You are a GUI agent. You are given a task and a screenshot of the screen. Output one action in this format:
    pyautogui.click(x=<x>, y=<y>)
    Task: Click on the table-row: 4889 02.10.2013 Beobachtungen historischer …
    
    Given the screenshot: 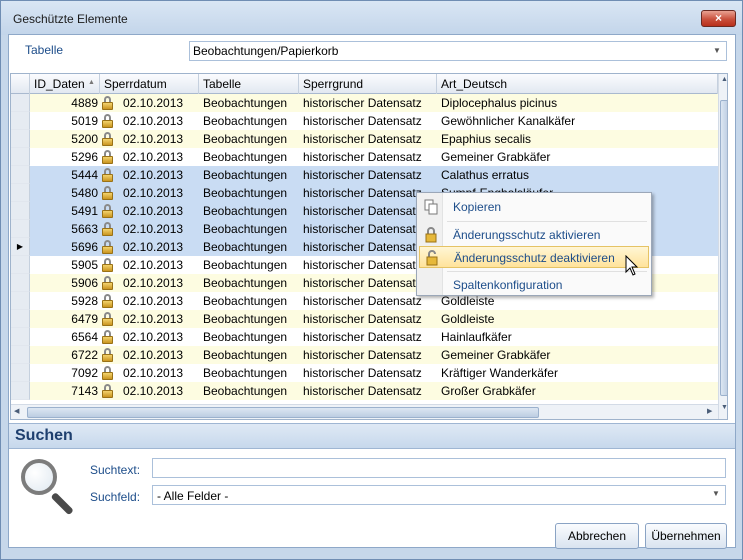 What is the action you would take?
    pyautogui.click(x=364, y=103)
    